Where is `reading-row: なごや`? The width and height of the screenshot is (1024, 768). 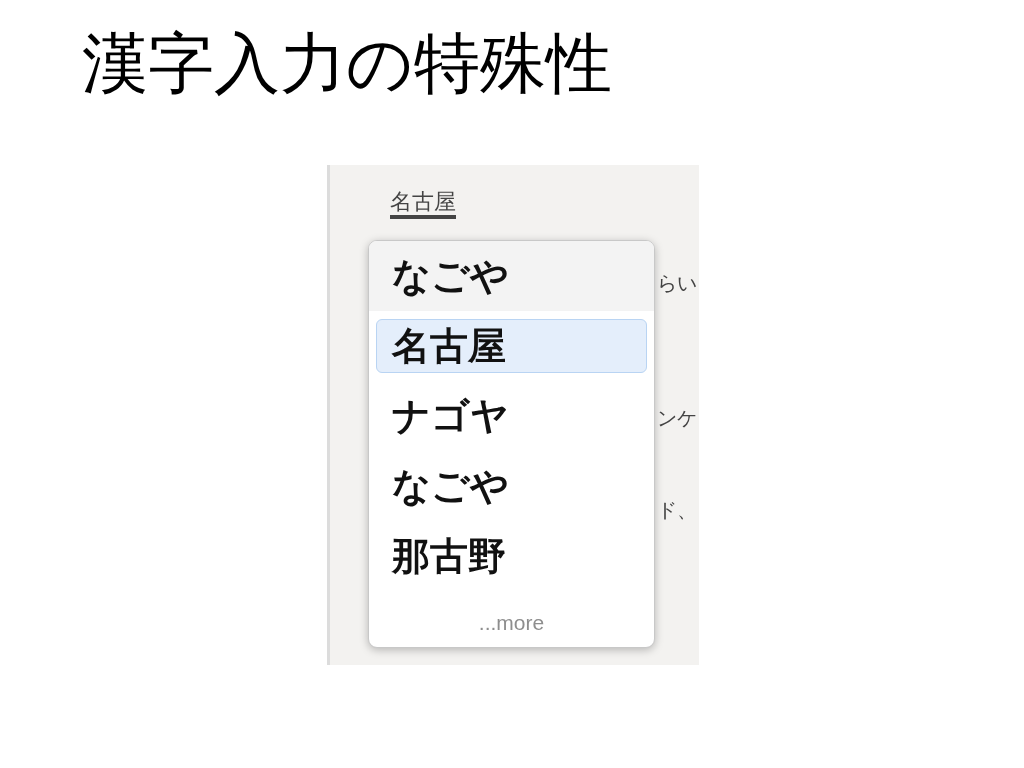 reading-row: なごや is located at coordinates (511, 276).